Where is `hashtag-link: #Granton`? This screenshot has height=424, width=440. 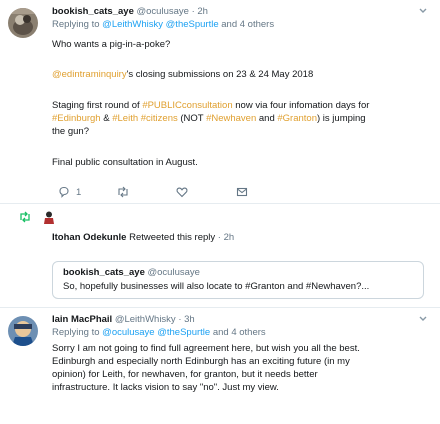 hashtag-link: #Granton is located at coordinates (297, 118).